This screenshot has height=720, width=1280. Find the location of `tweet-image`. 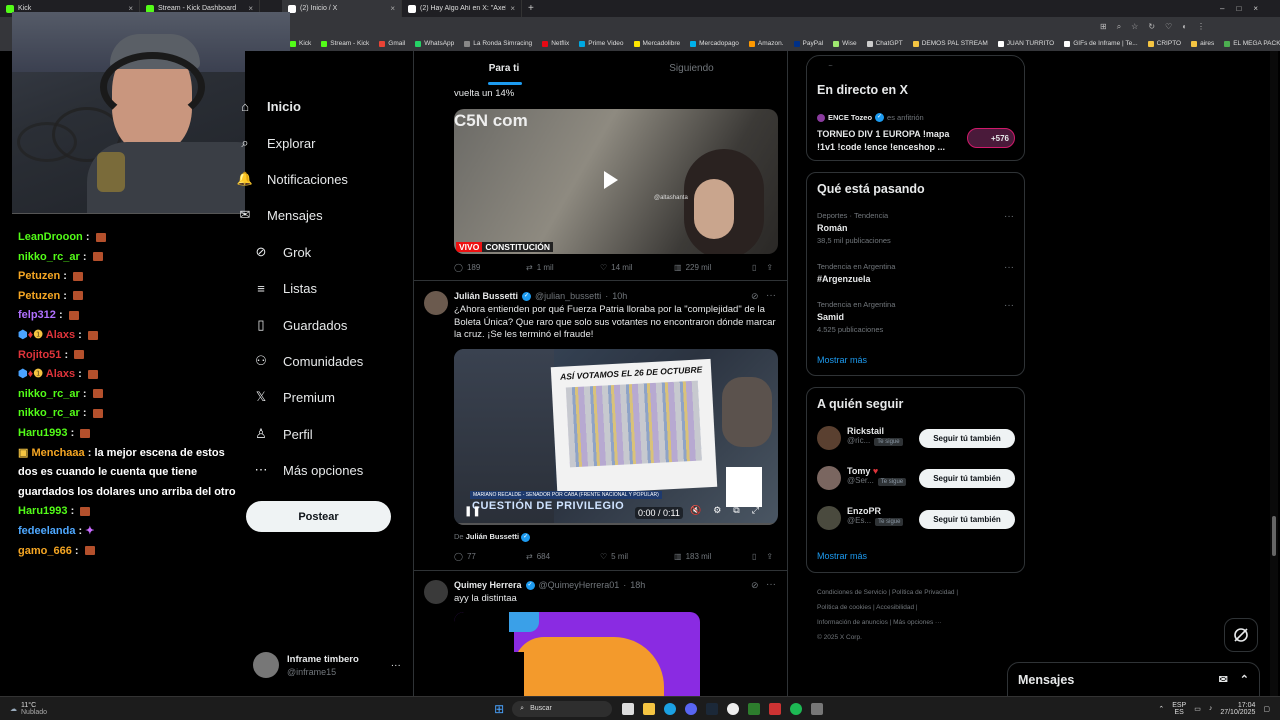

tweet-image is located at coordinates (577, 654).